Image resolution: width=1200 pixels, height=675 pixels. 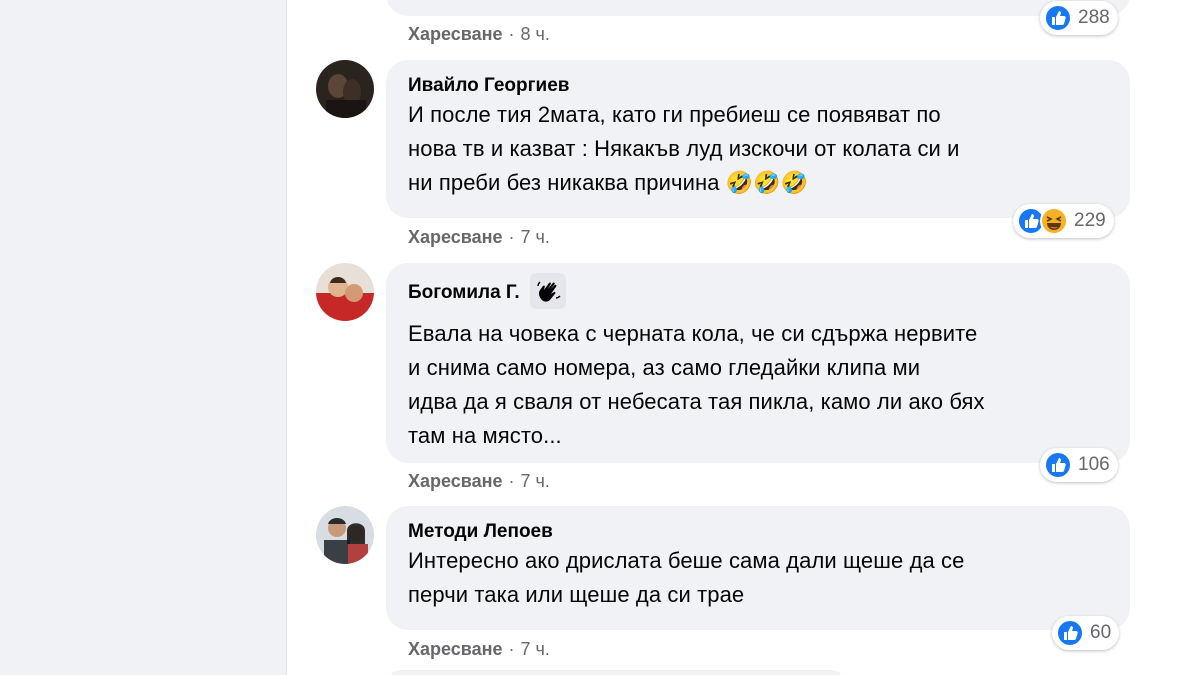 What do you see at coordinates (1086, 633) in the screenshot?
I see `reactions-count: 60` at bounding box center [1086, 633].